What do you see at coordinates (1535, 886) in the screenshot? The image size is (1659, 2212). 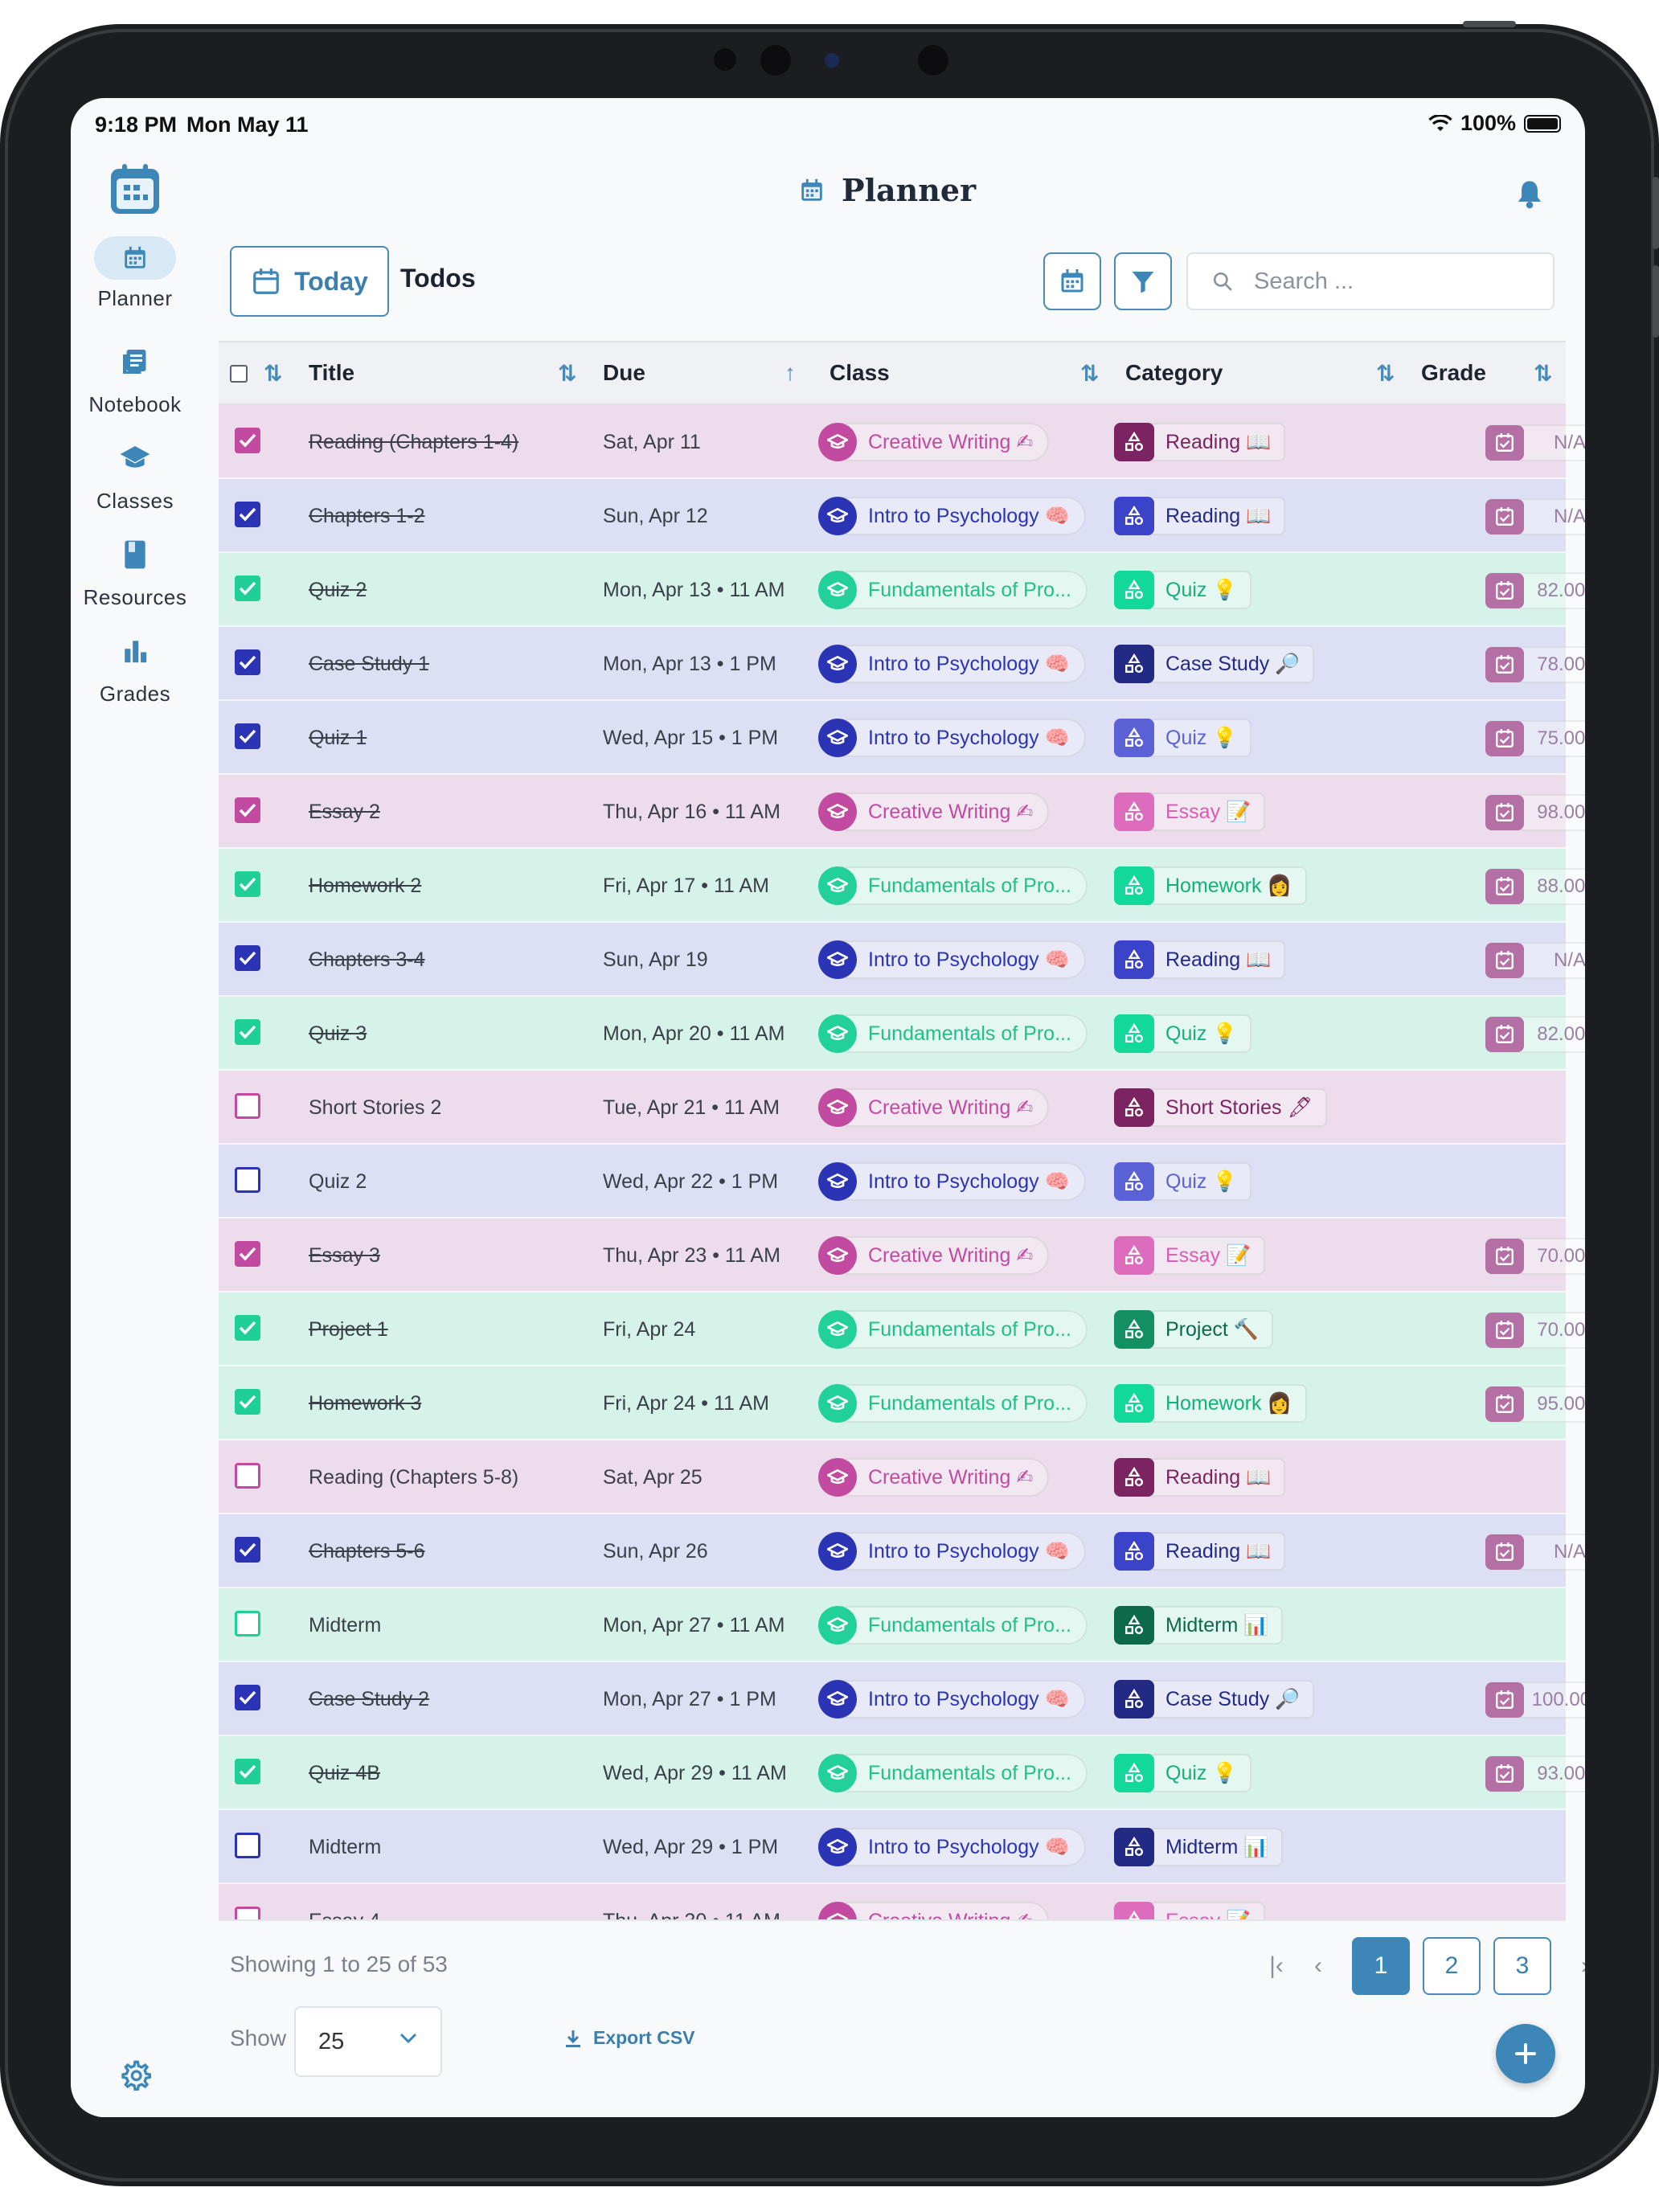 I see `grade-badge: 88.00%` at bounding box center [1535, 886].